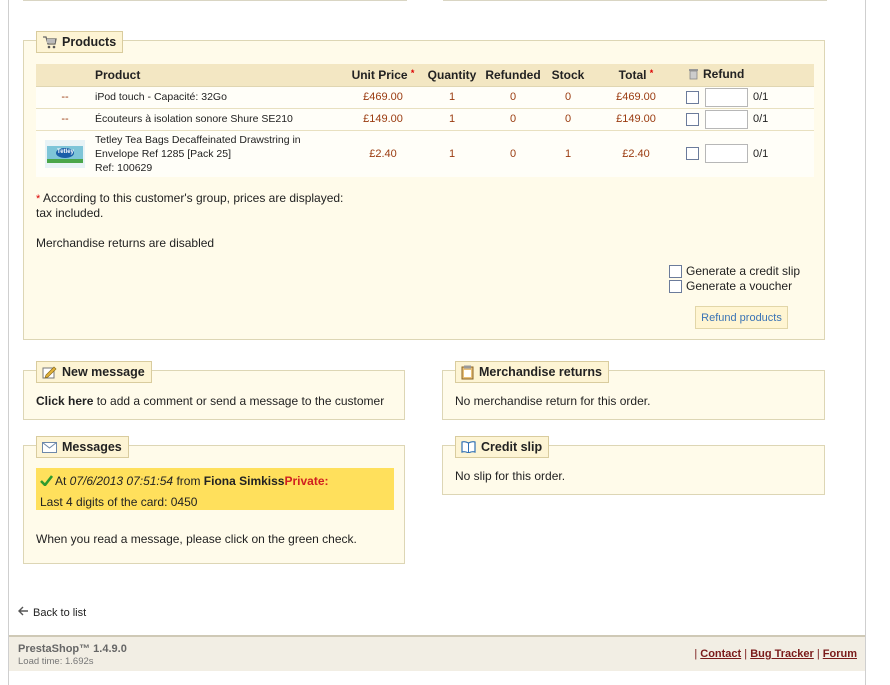 This screenshot has width=890, height=685. What do you see at coordinates (49, 372) in the screenshot?
I see `edit-note-icon` at bounding box center [49, 372].